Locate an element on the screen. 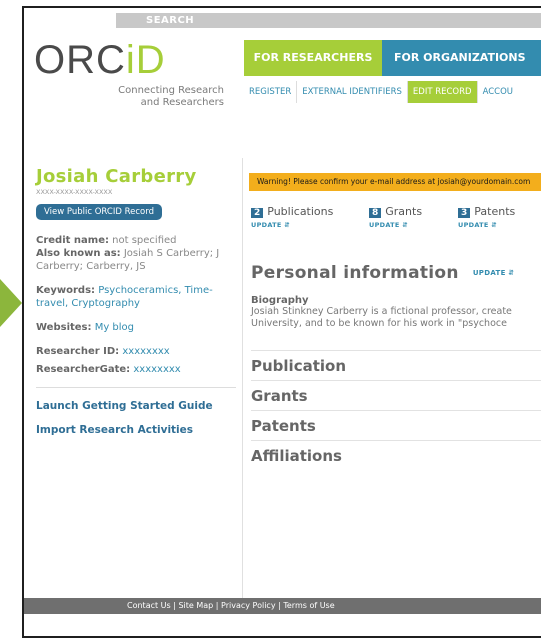  search-label: SEARCH is located at coordinates (170, 20).